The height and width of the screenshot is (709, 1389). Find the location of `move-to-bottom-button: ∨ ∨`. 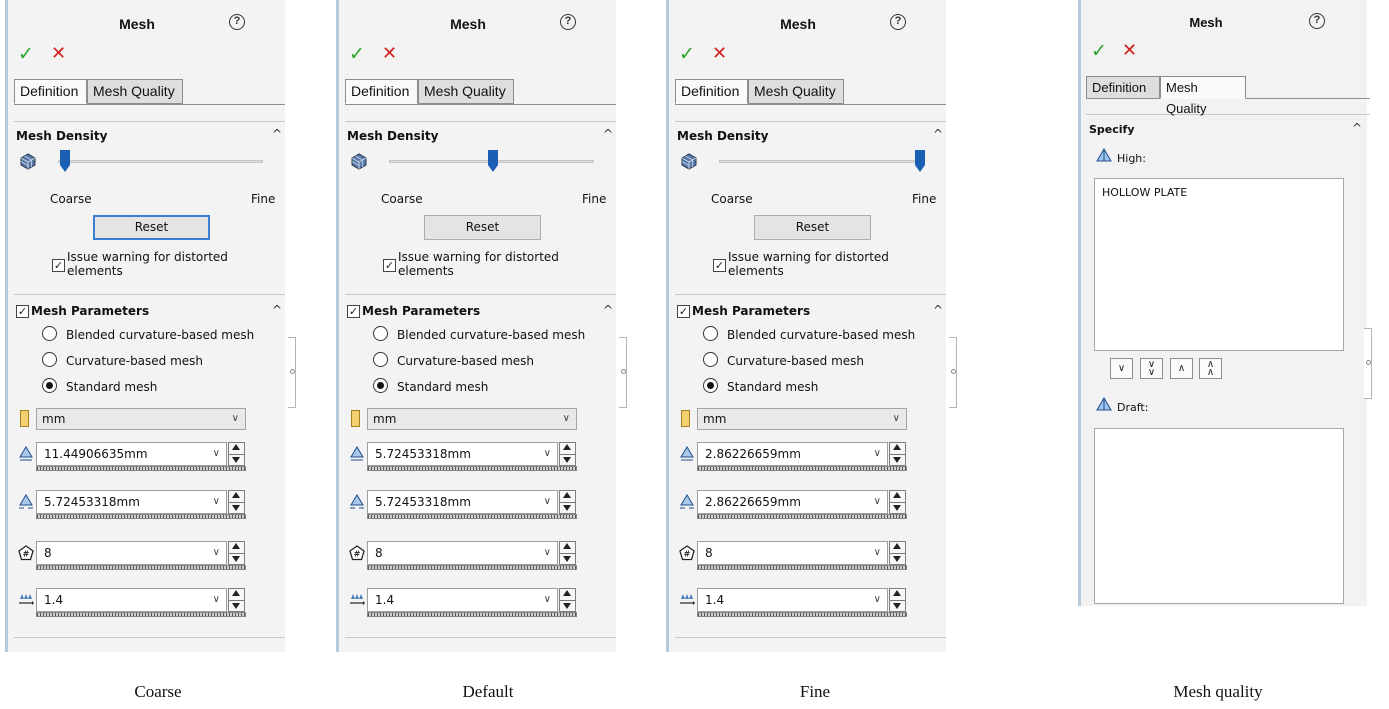

move-to-bottom-button: ∨ ∨ is located at coordinates (1151, 368).